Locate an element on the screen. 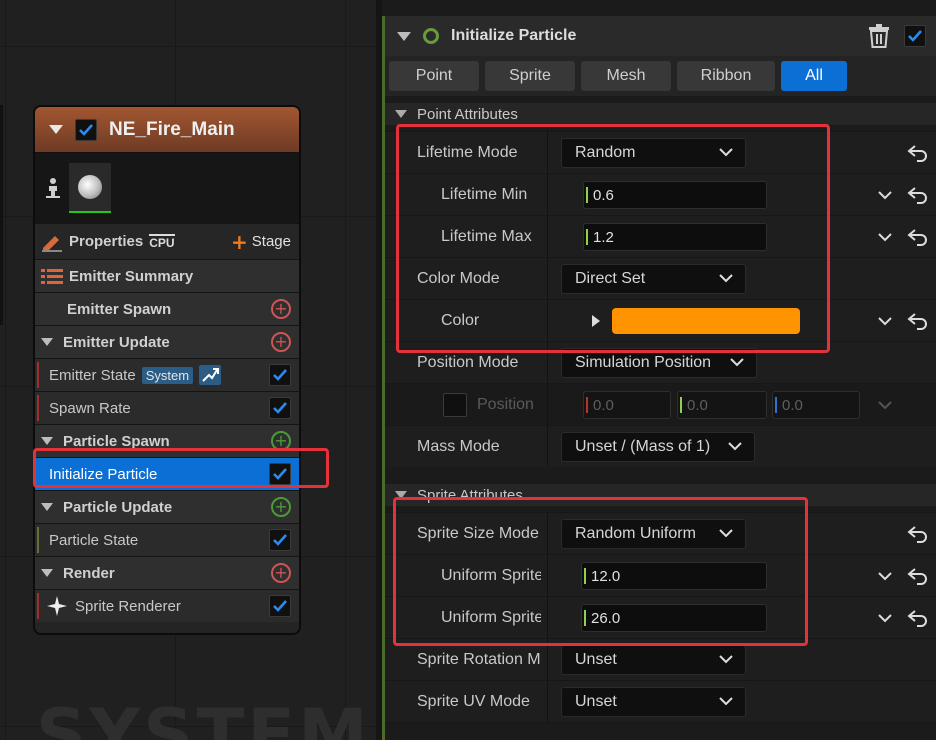  sprite-uv-dropdown: Unset is located at coordinates (653, 702).